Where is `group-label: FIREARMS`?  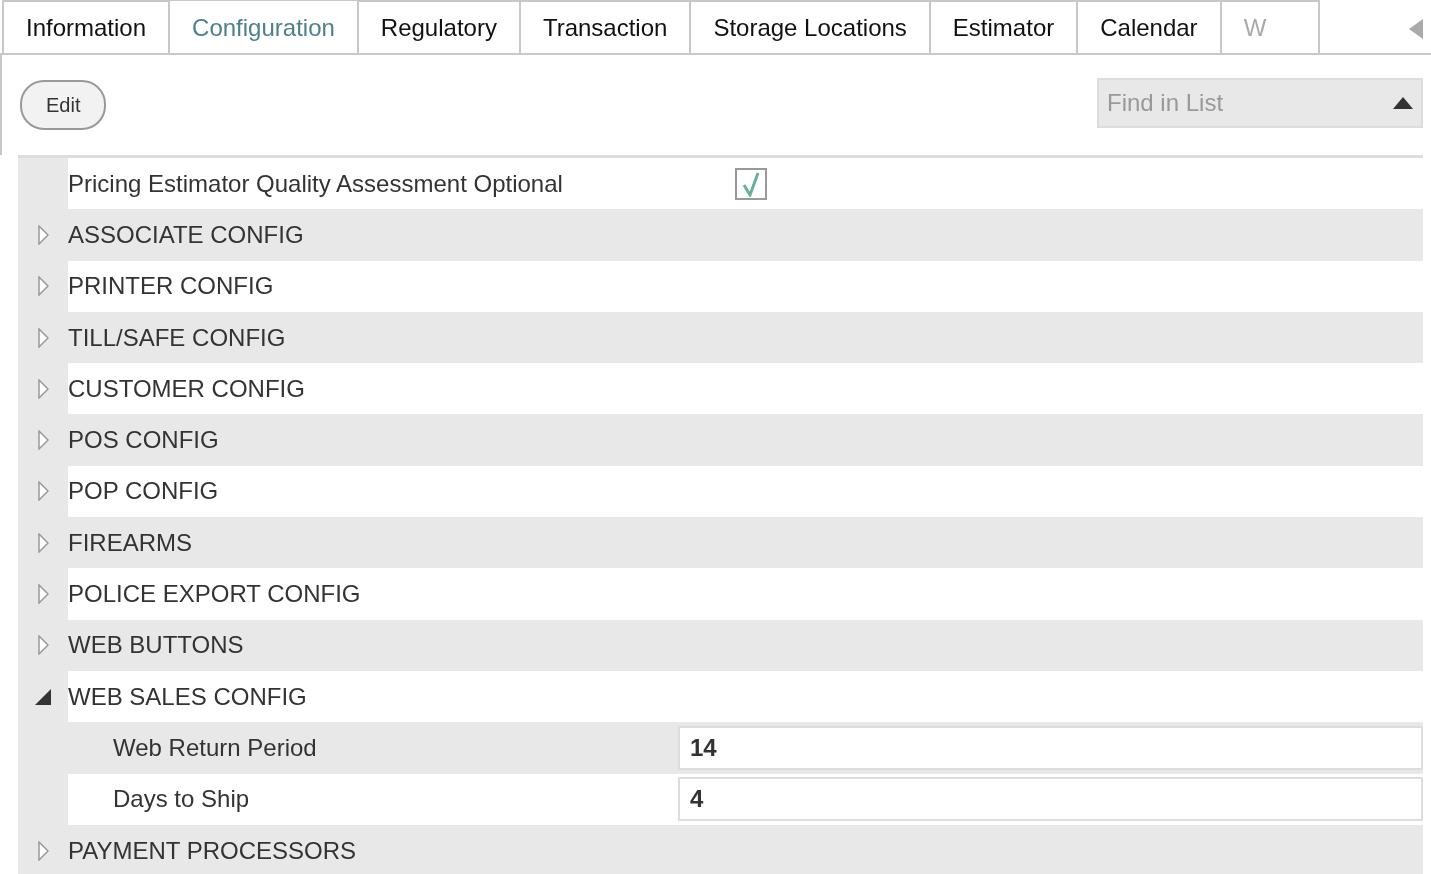 group-label: FIREARMS is located at coordinates (130, 542).